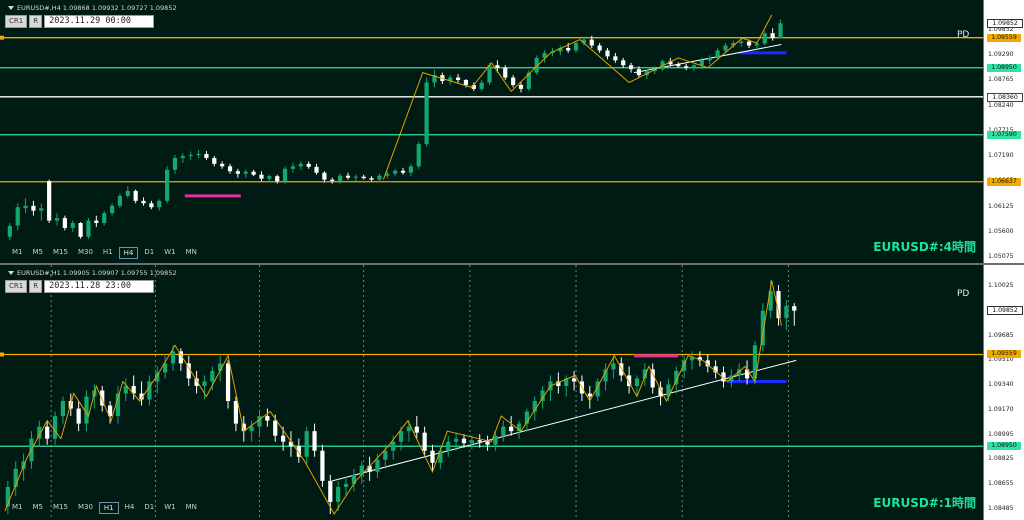  What do you see at coordinates (1001, 206) in the screenshot?
I see `price-tick-label: 1.06125` at bounding box center [1001, 206].